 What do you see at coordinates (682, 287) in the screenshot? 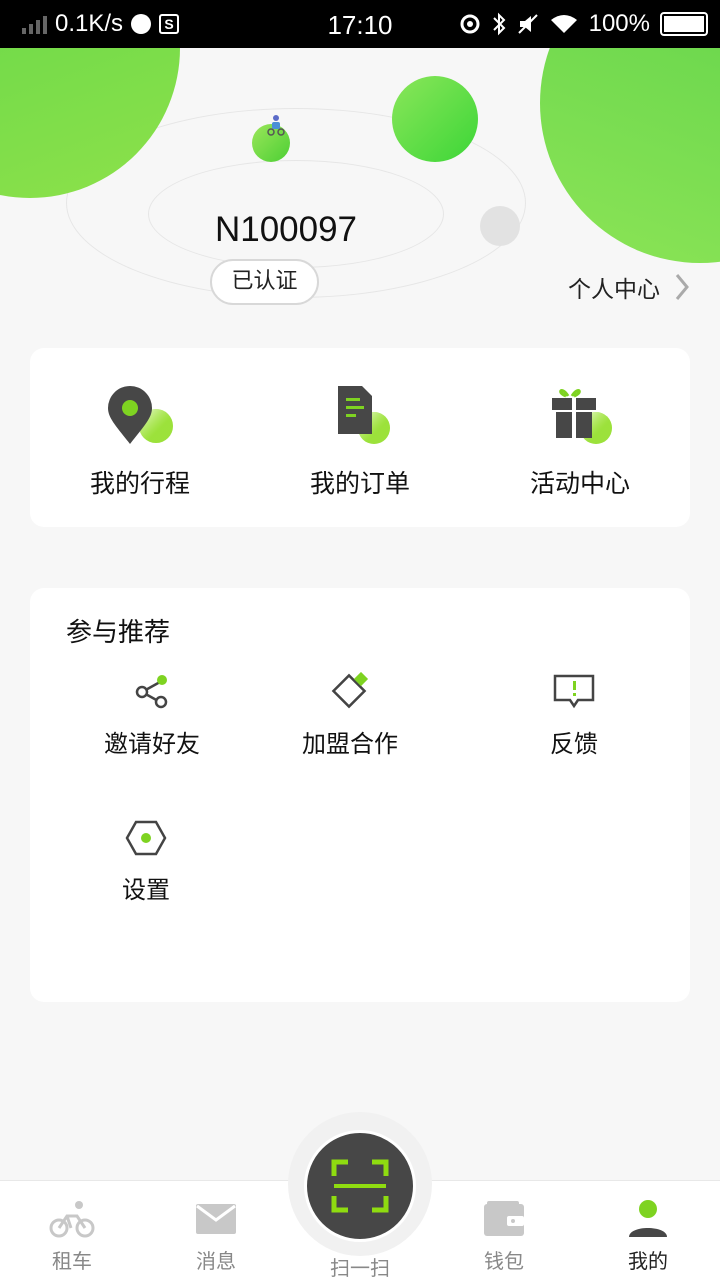
I see `chevron-right-icon` at bounding box center [682, 287].